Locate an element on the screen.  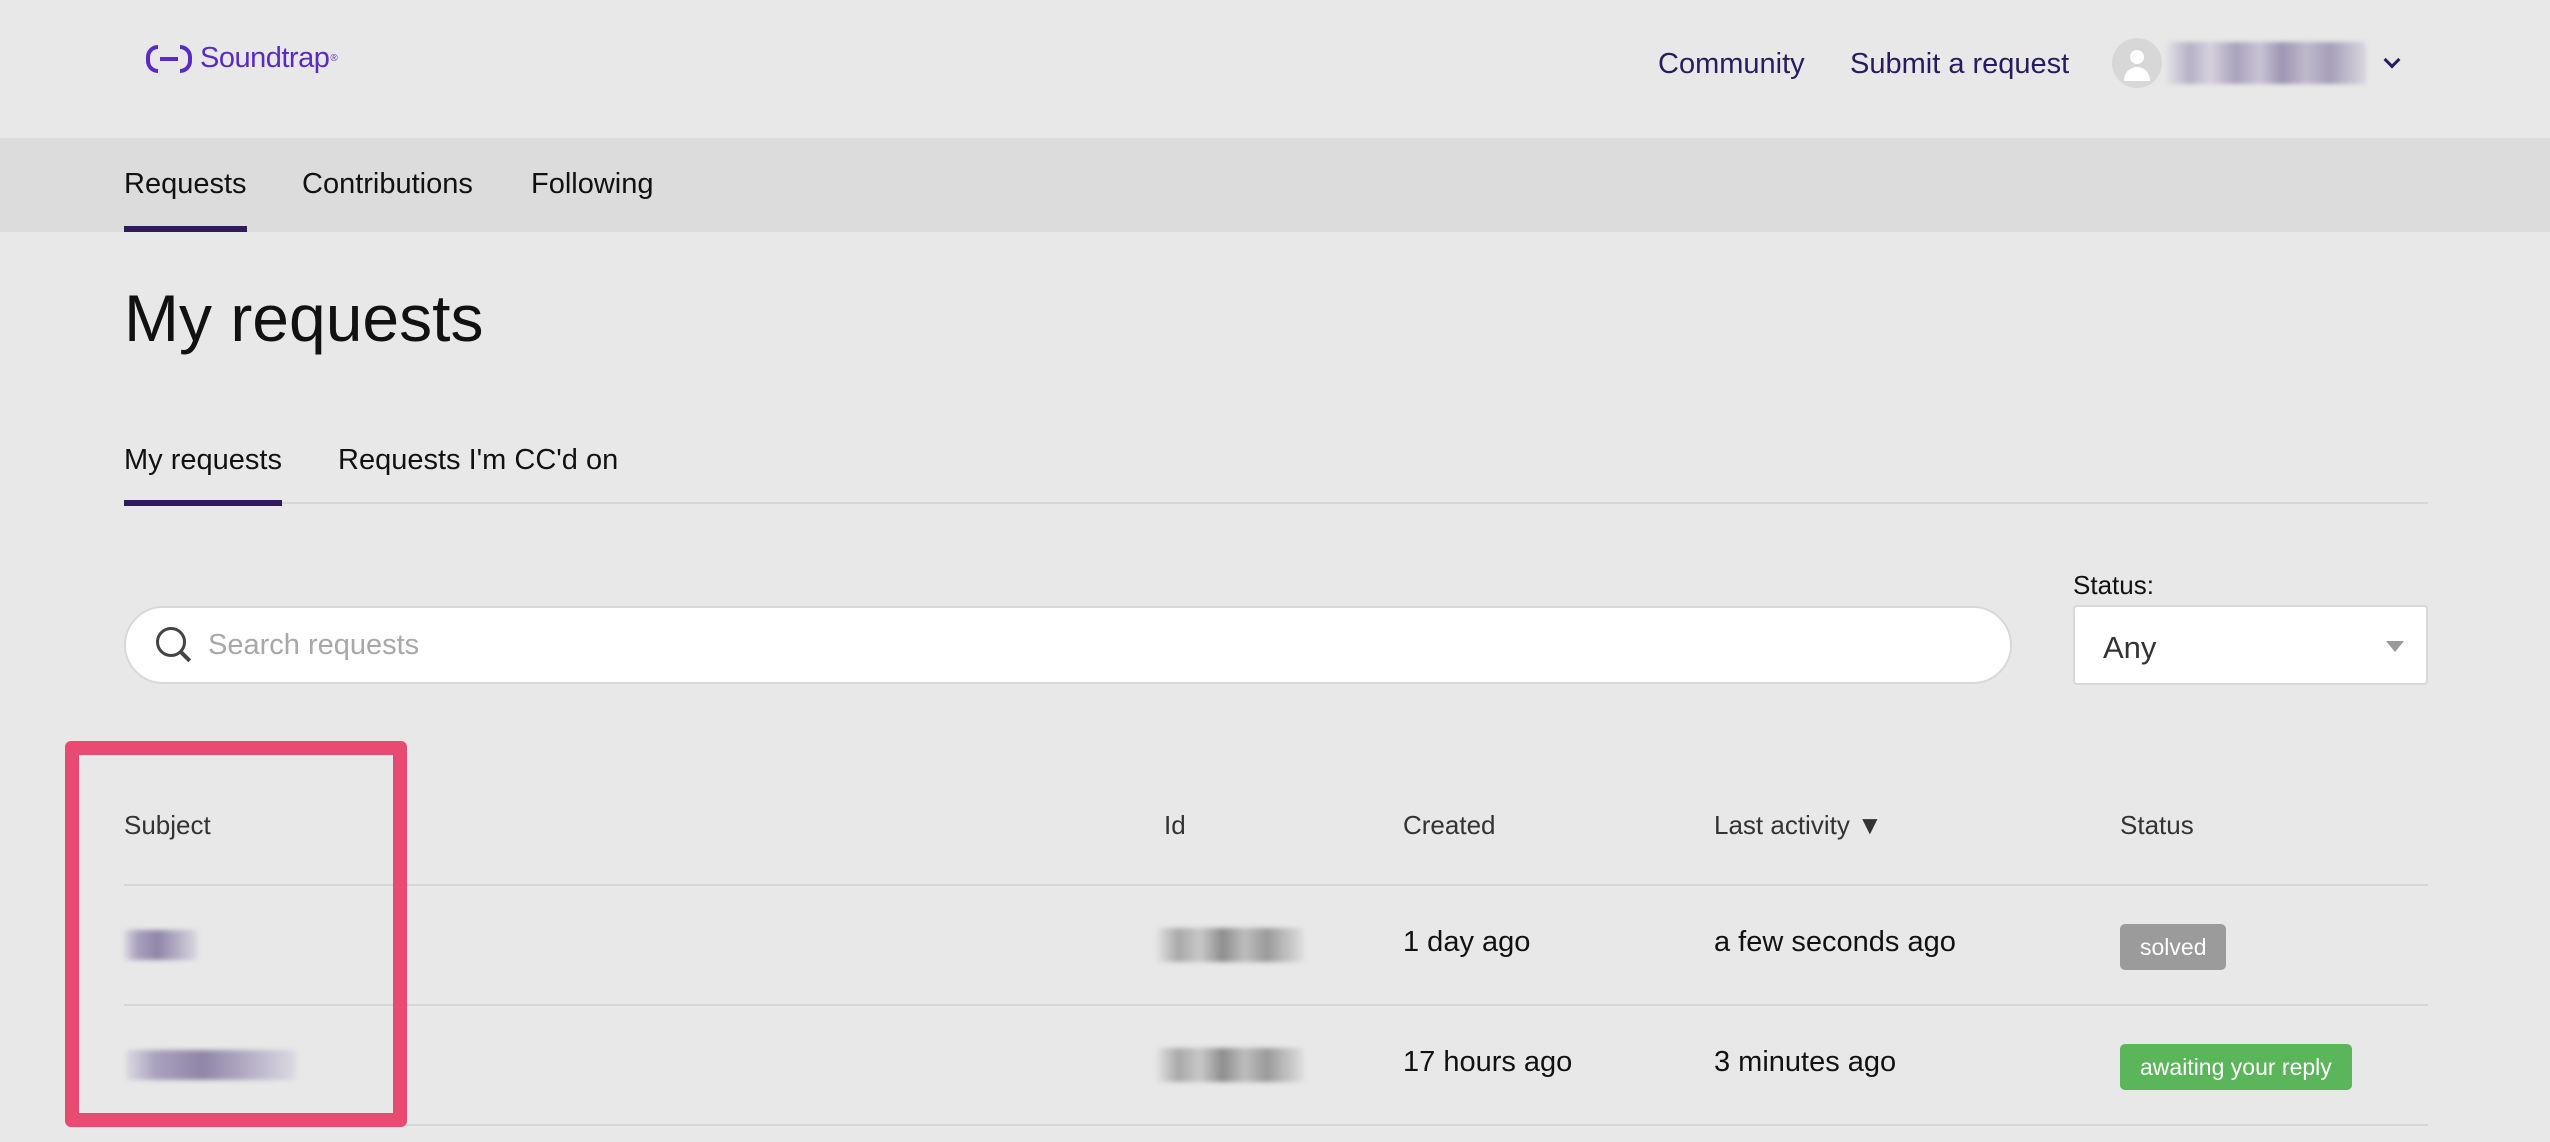
request-created: 17 hours ago is located at coordinates (1488, 1062).